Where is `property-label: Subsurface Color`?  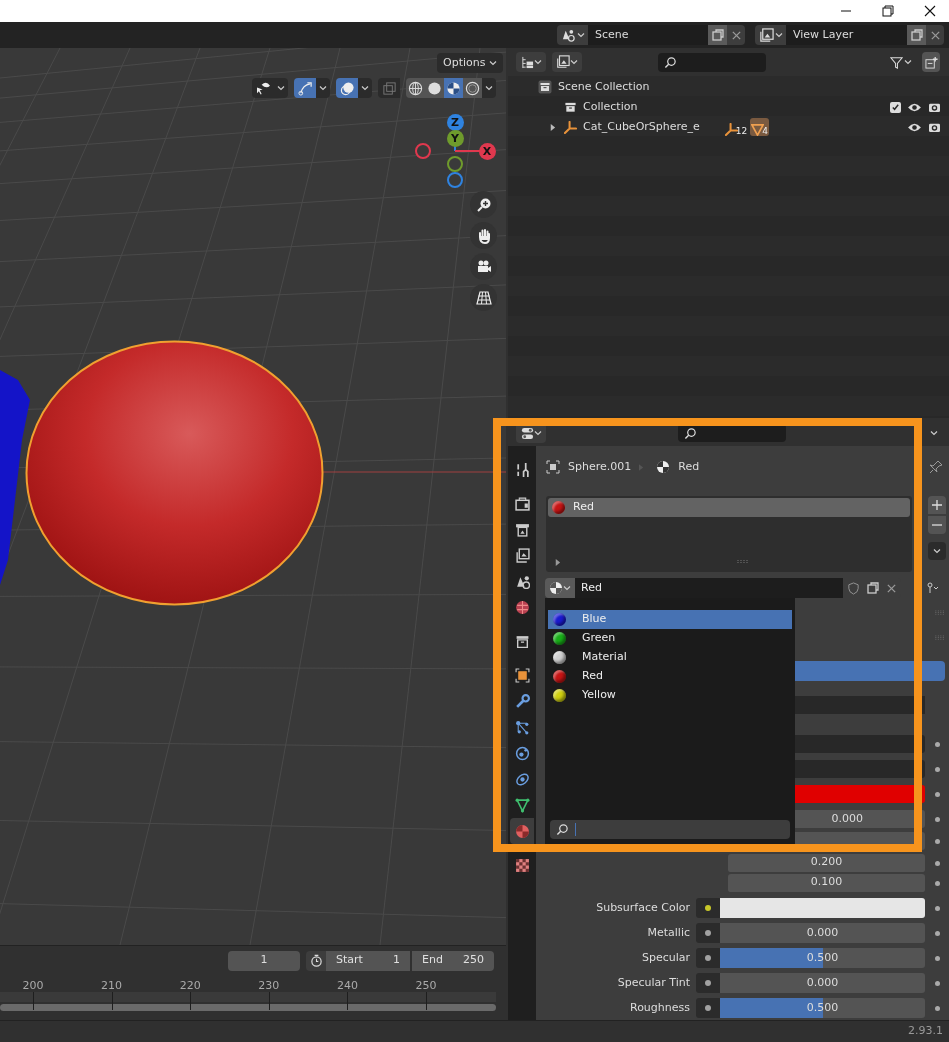
property-label: Subsurface Color is located at coordinates (643, 907).